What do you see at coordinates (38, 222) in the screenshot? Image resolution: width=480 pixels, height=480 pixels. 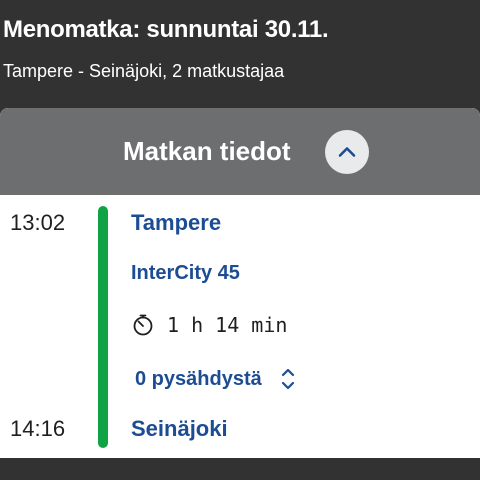 I see `departure-time: 13:02` at bounding box center [38, 222].